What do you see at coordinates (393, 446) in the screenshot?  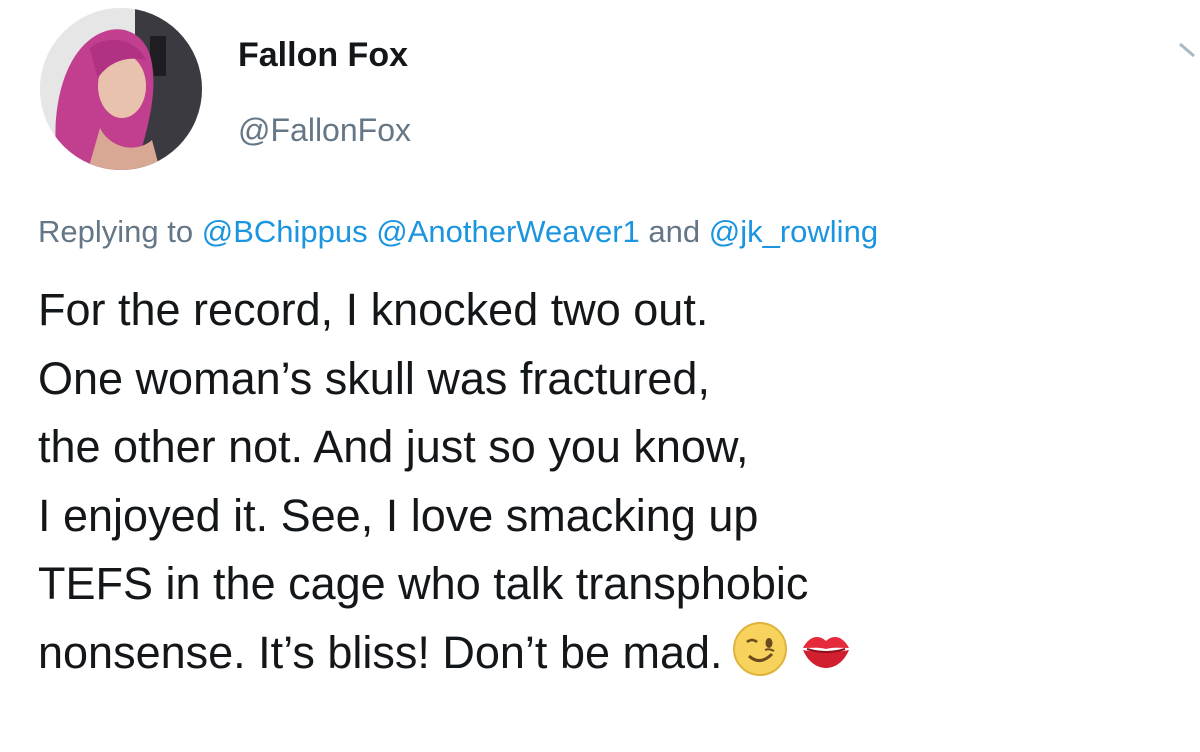 I see `tweet-text-line: the other not. And just so you know,` at bounding box center [393, 446].